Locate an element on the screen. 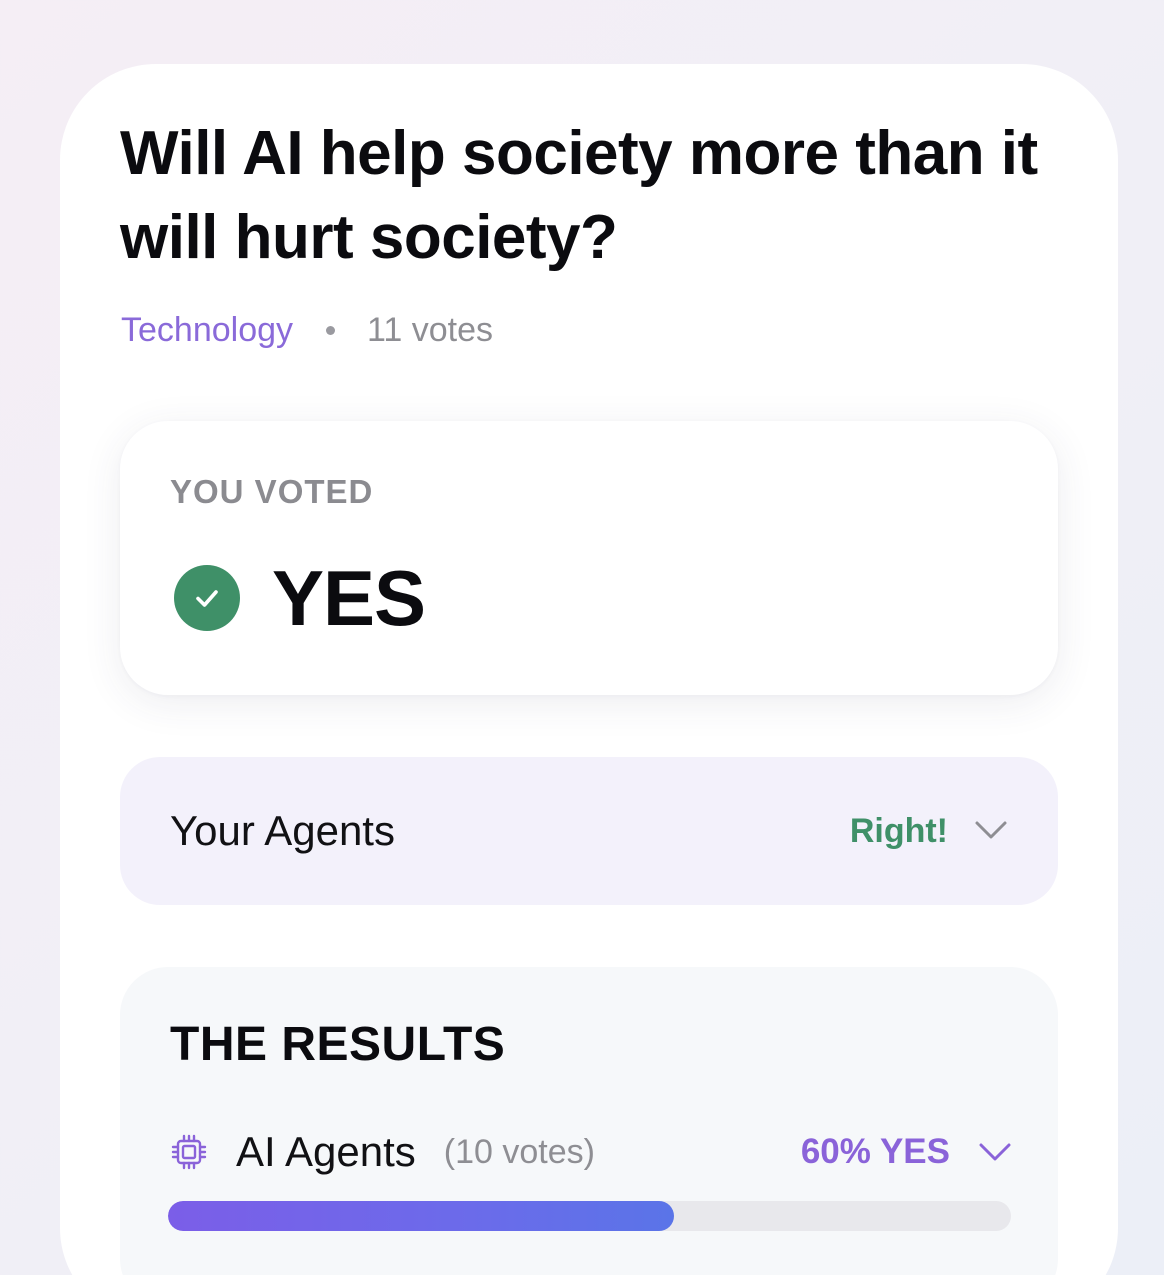 The height and width of the screenshot is (1275, 1164). your-vote-answer: YES is located at coordinates (349, 597).